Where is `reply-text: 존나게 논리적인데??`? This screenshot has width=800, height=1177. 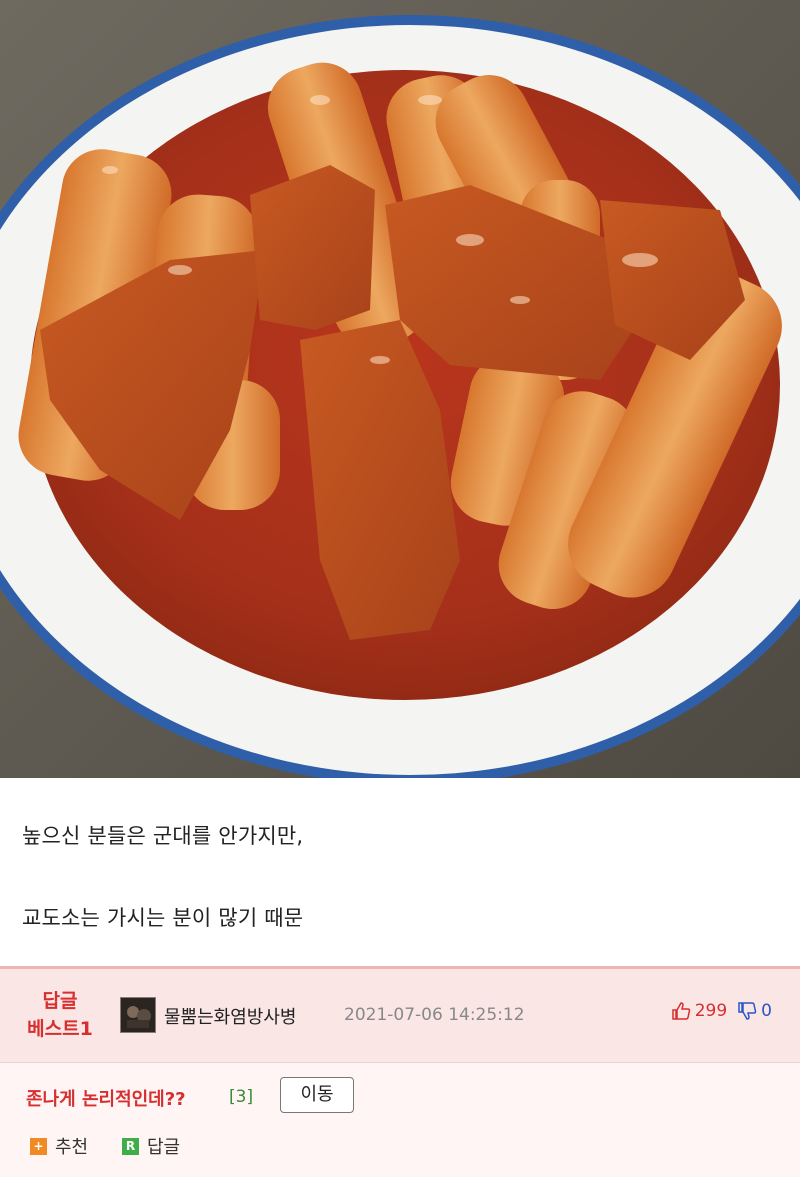
reply-text: 존나게 논리적인데?? is located at coordinates (106, 1099).